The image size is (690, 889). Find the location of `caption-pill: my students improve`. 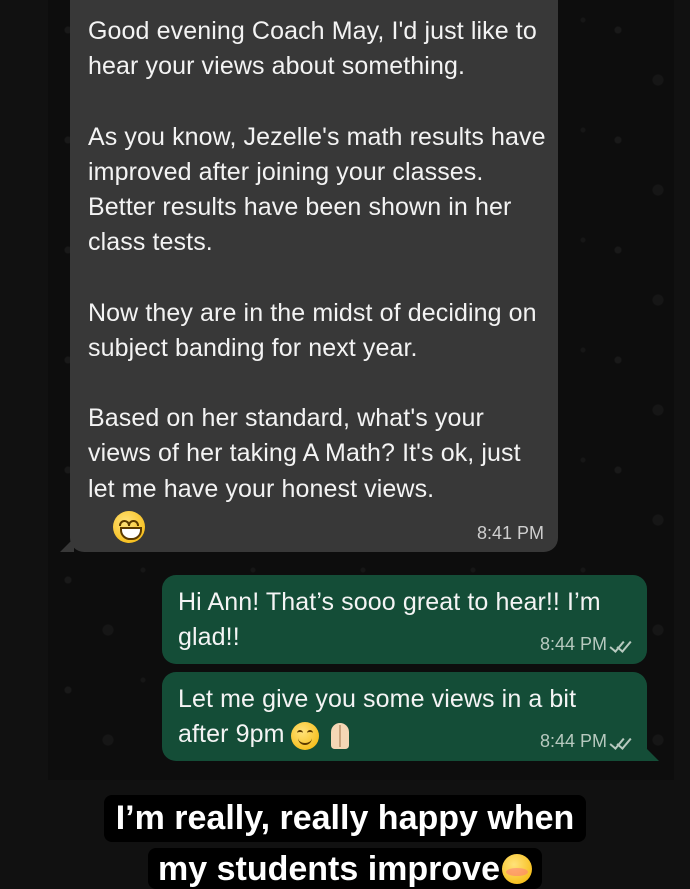

caption-pill: my students improve is located at coordinates (345, 868).